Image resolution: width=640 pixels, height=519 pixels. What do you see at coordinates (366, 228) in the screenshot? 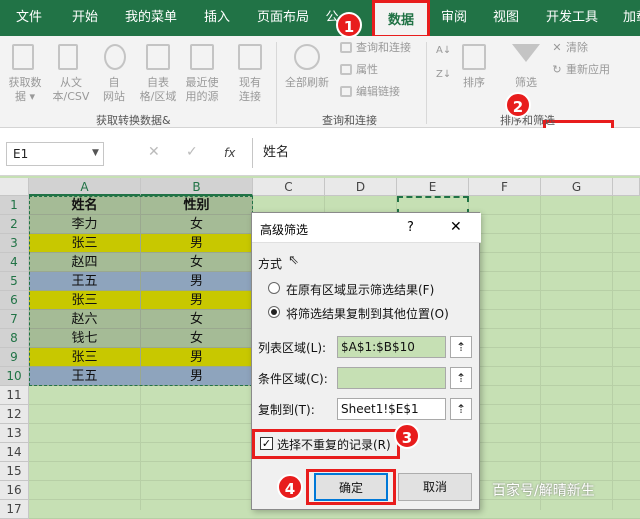
I see `dialog-titlebar: 高级筛选 ? ✕` at bounding box center [366, 228].